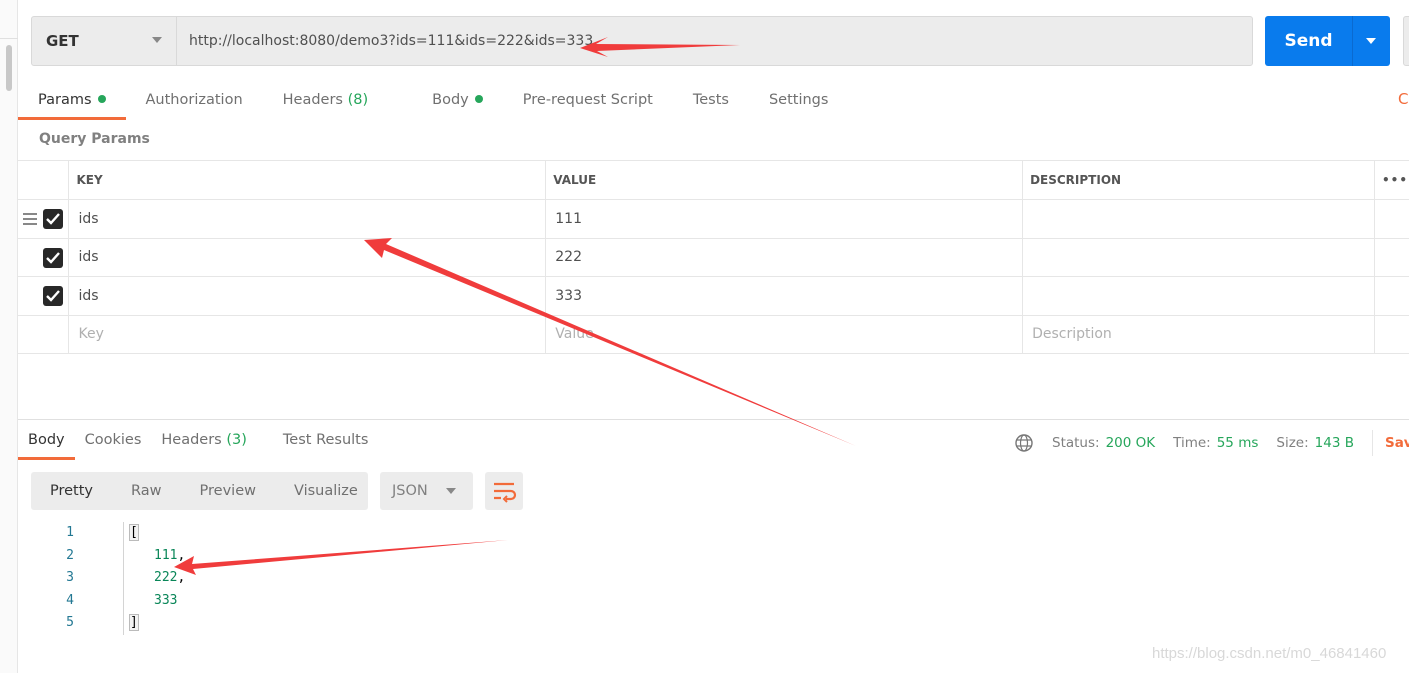 Image resolution: width=1409 pixels, height=673 pixels. Describe the element at coordinates (338, 103) in the screenshot. I see `tab-headers: Headers (8)` at that location.